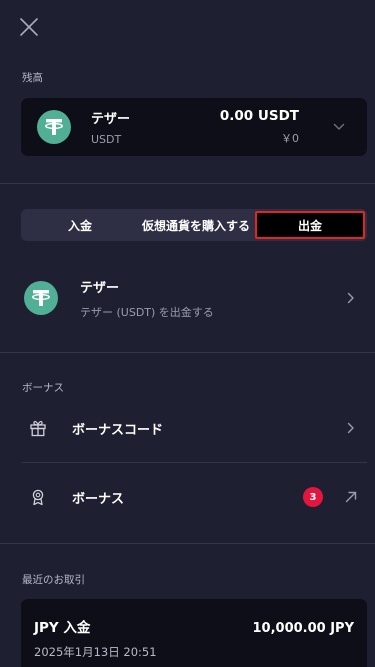  I want to click on transaction-title: JPY 入金, so click(62, 628).